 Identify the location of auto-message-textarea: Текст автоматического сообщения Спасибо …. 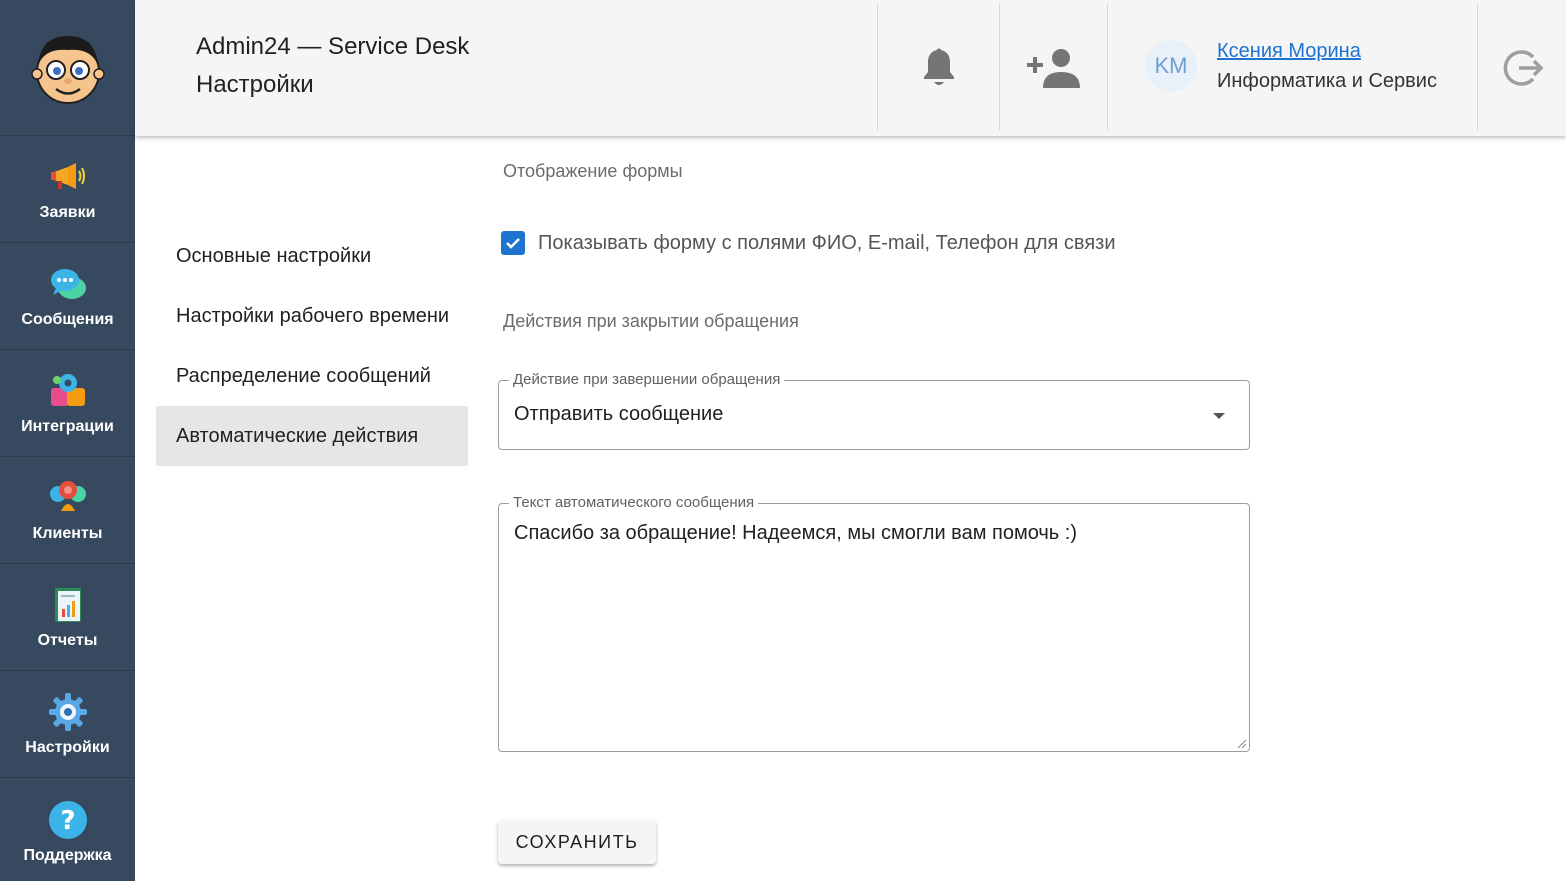
(874, 623).